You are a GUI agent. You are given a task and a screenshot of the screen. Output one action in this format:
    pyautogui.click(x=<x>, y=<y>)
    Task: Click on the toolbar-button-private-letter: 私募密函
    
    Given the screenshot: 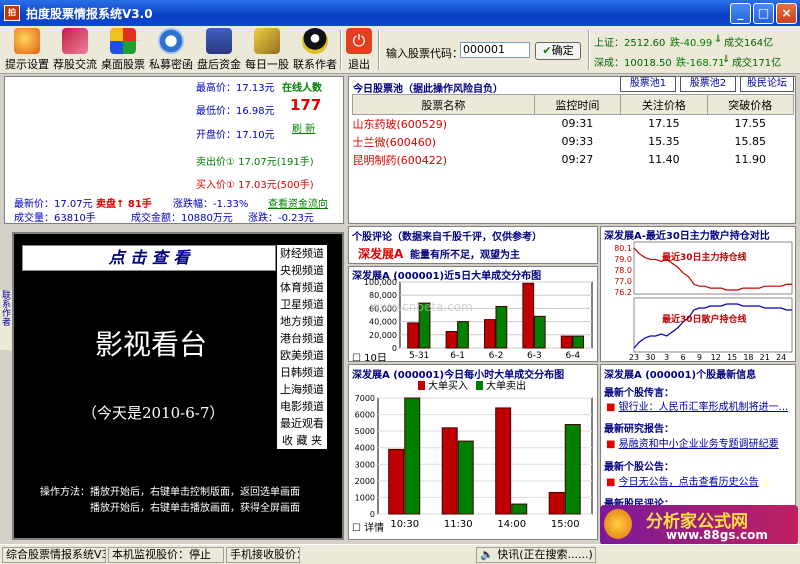 What is the action you would take?
    pyautogui.click(x=171, y=50)
    